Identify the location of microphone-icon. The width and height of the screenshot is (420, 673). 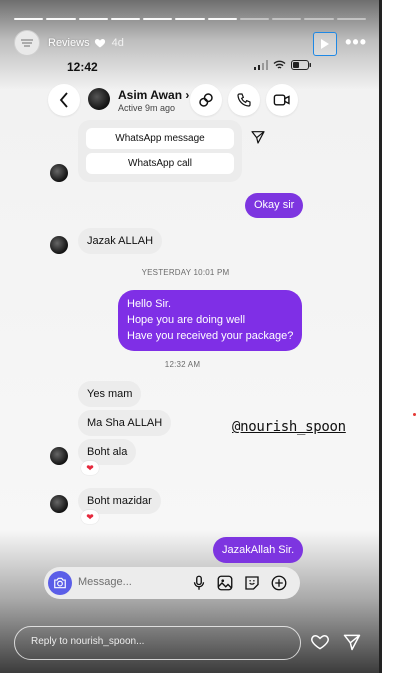
(199, 583).